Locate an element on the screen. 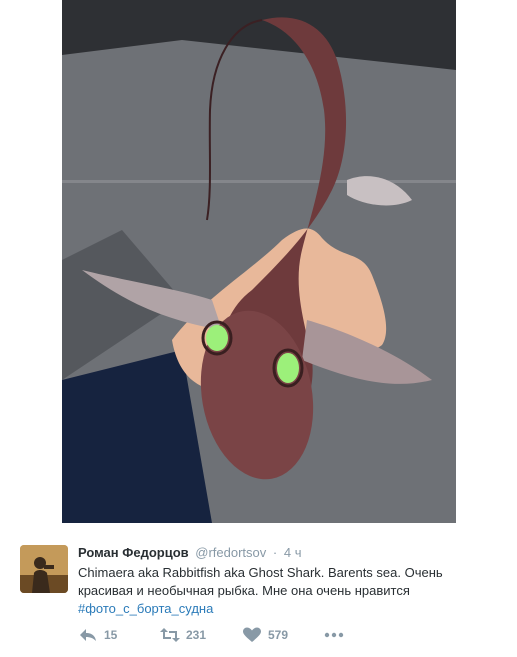  fish-eye-right is located at coordinates (288, 368).